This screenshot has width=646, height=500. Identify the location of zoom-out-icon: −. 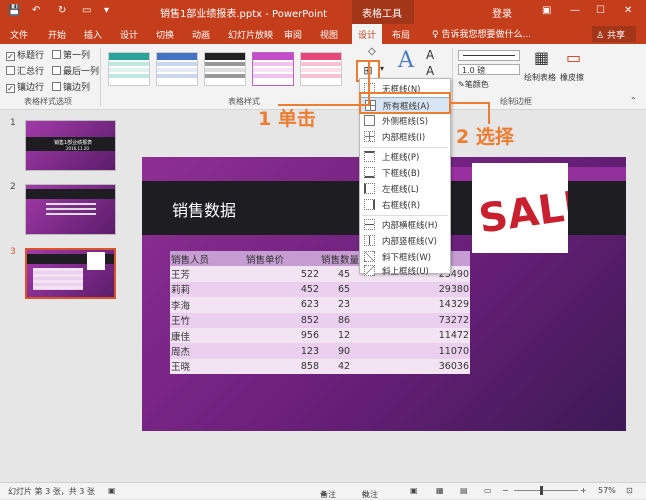
(505, 490).